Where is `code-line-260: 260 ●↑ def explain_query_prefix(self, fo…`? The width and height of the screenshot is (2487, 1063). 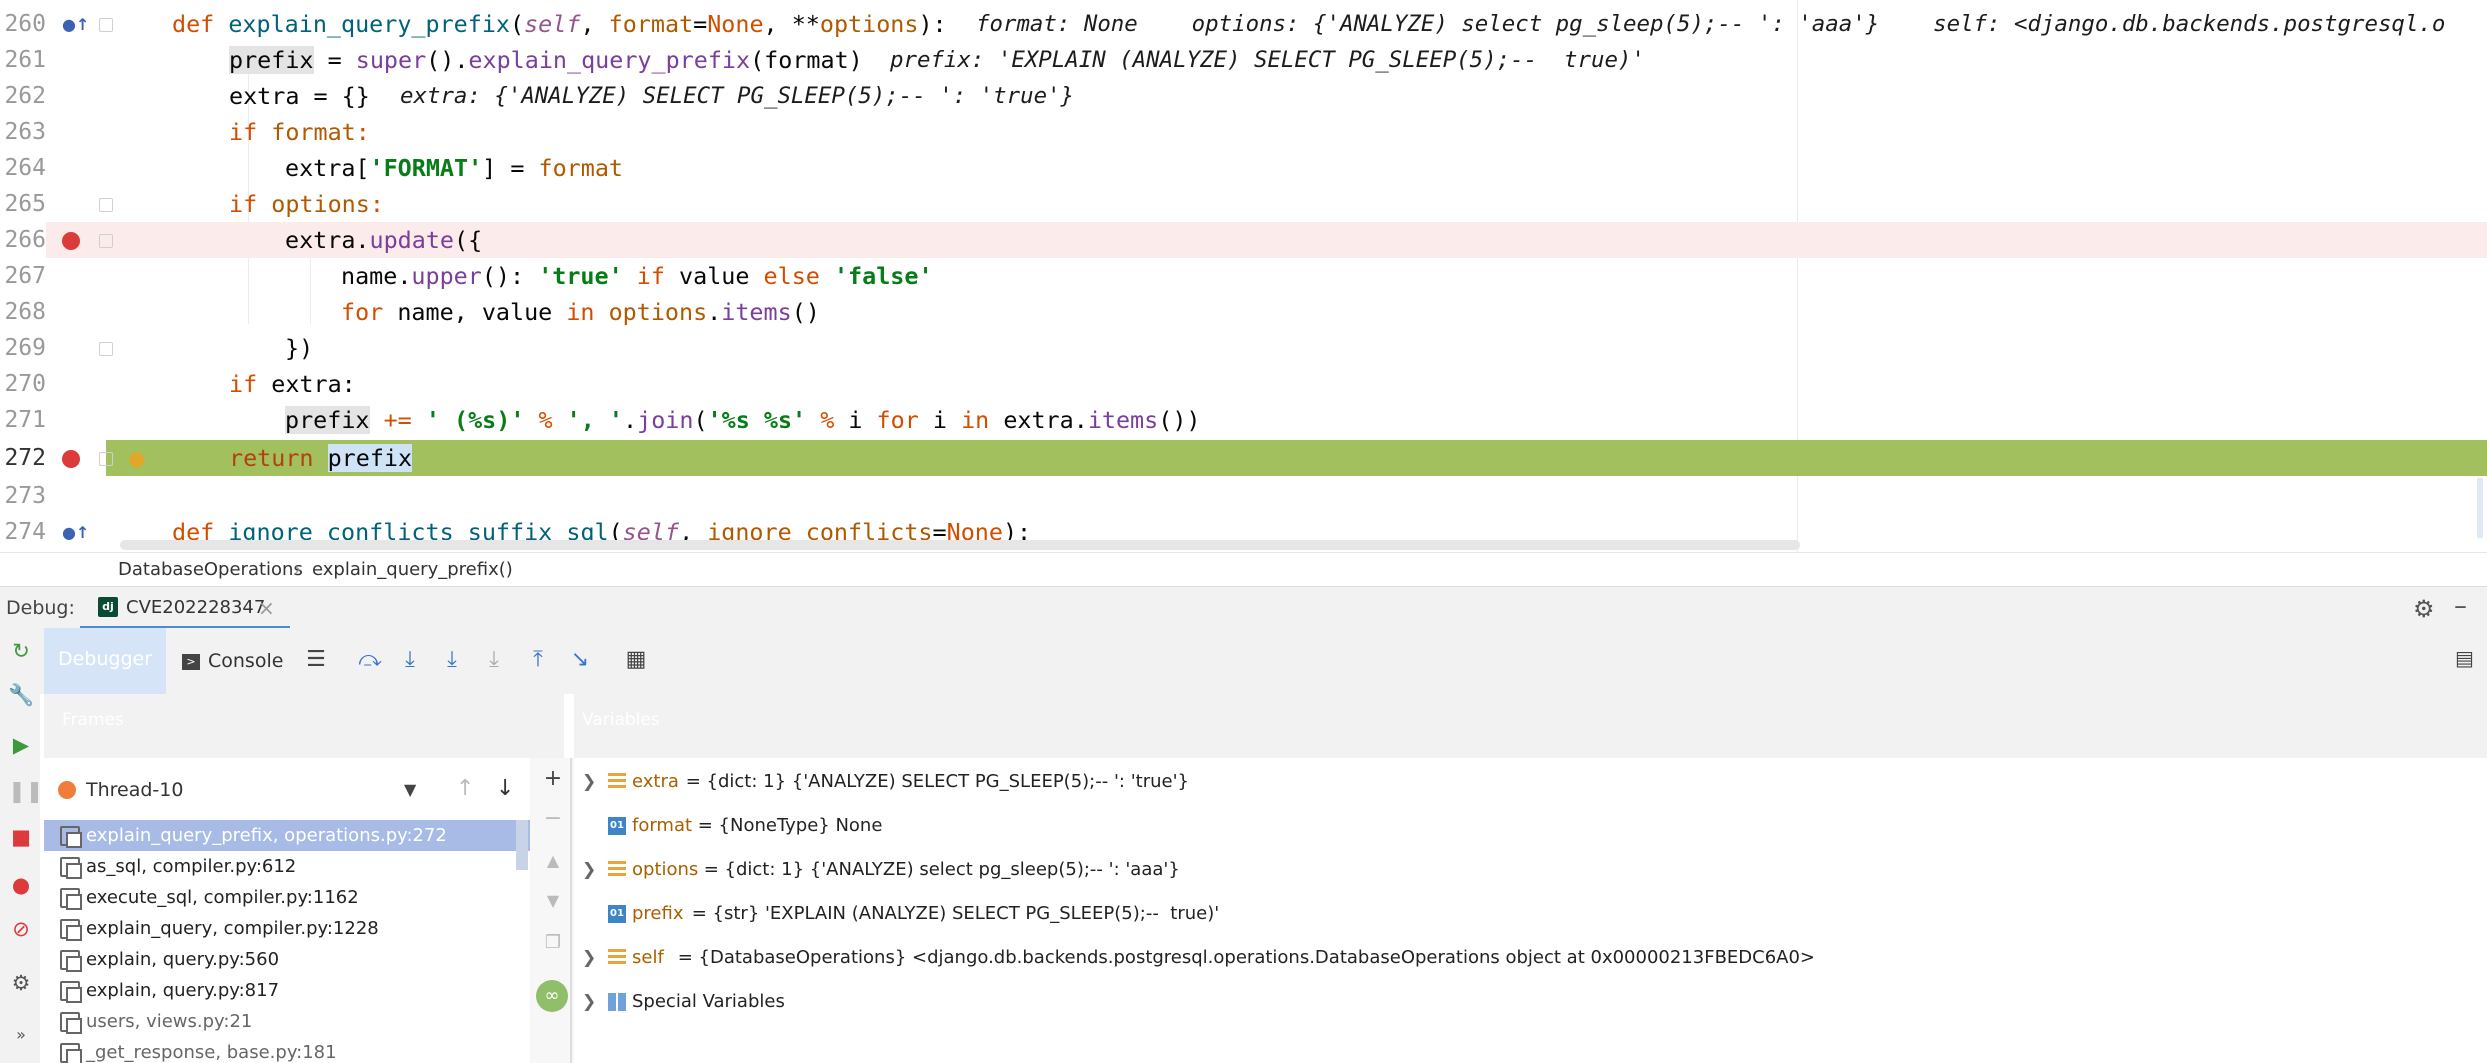
code-line-260: 260 ●↑ def explain_query_prefix(self, fo… is located at coordinates (1243, 24).